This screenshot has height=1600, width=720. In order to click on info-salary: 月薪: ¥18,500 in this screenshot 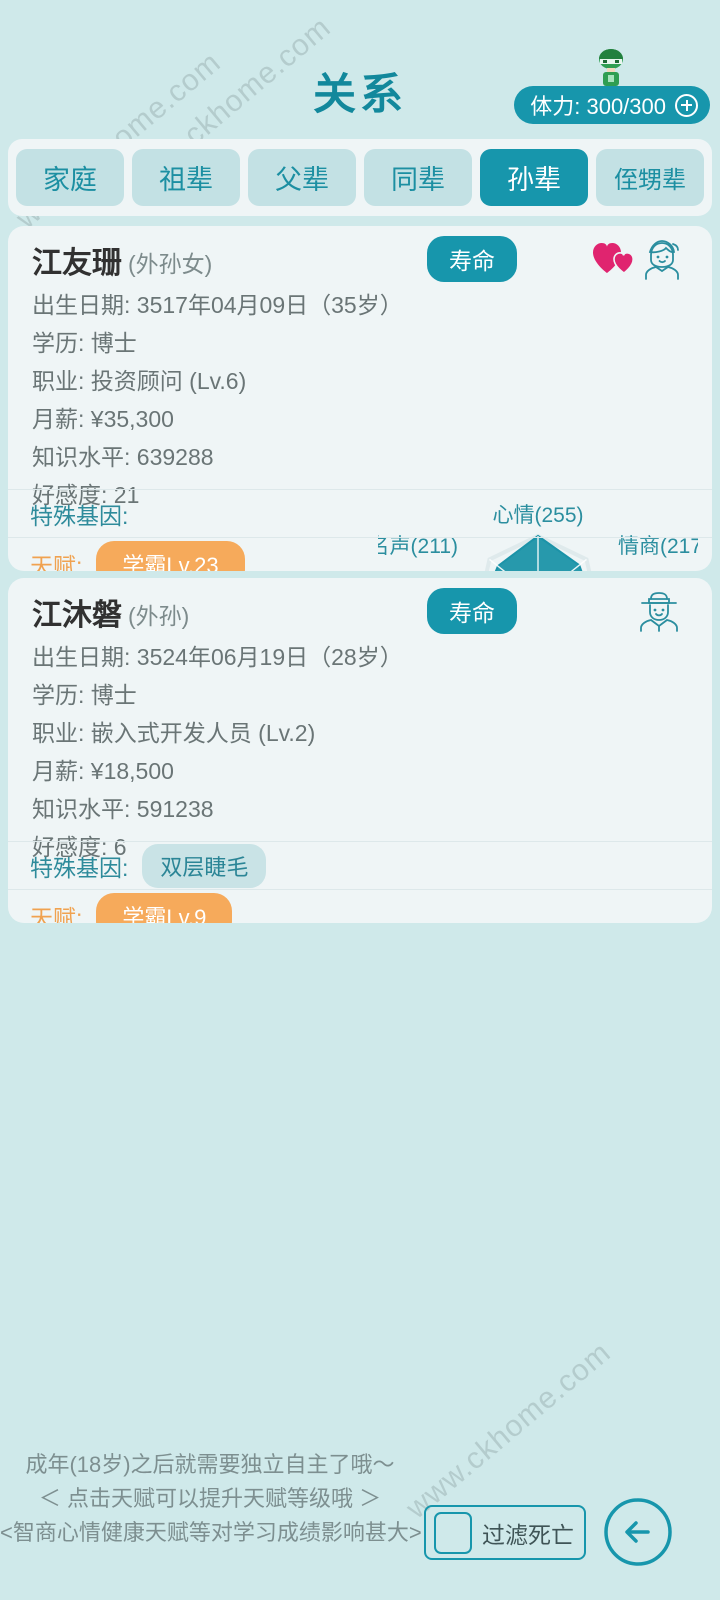, I will do `click(103, 771)`.